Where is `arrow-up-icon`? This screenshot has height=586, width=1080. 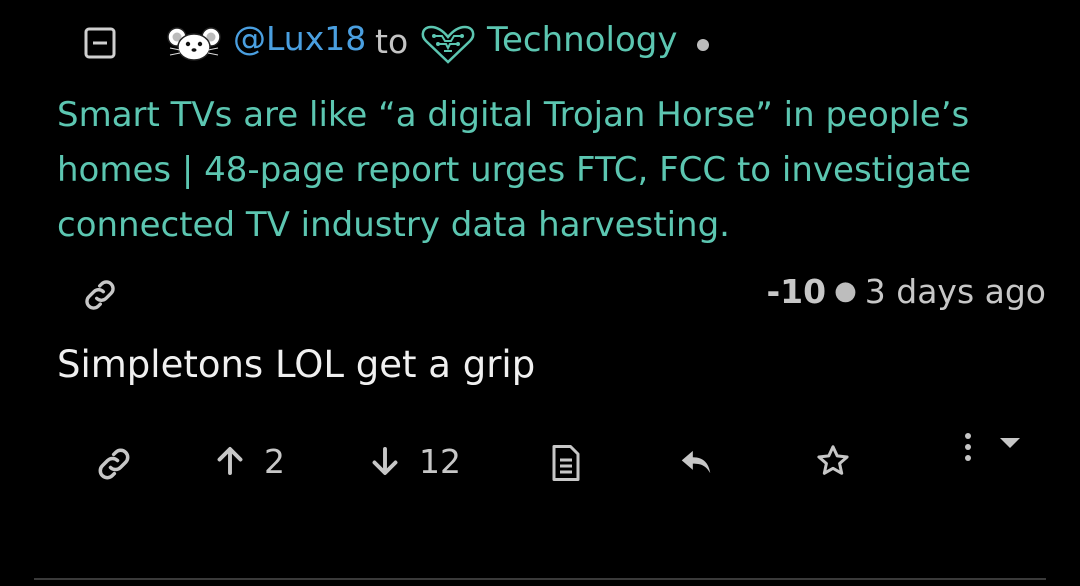
arrow-up-icon is located at coordinates (230, 461).